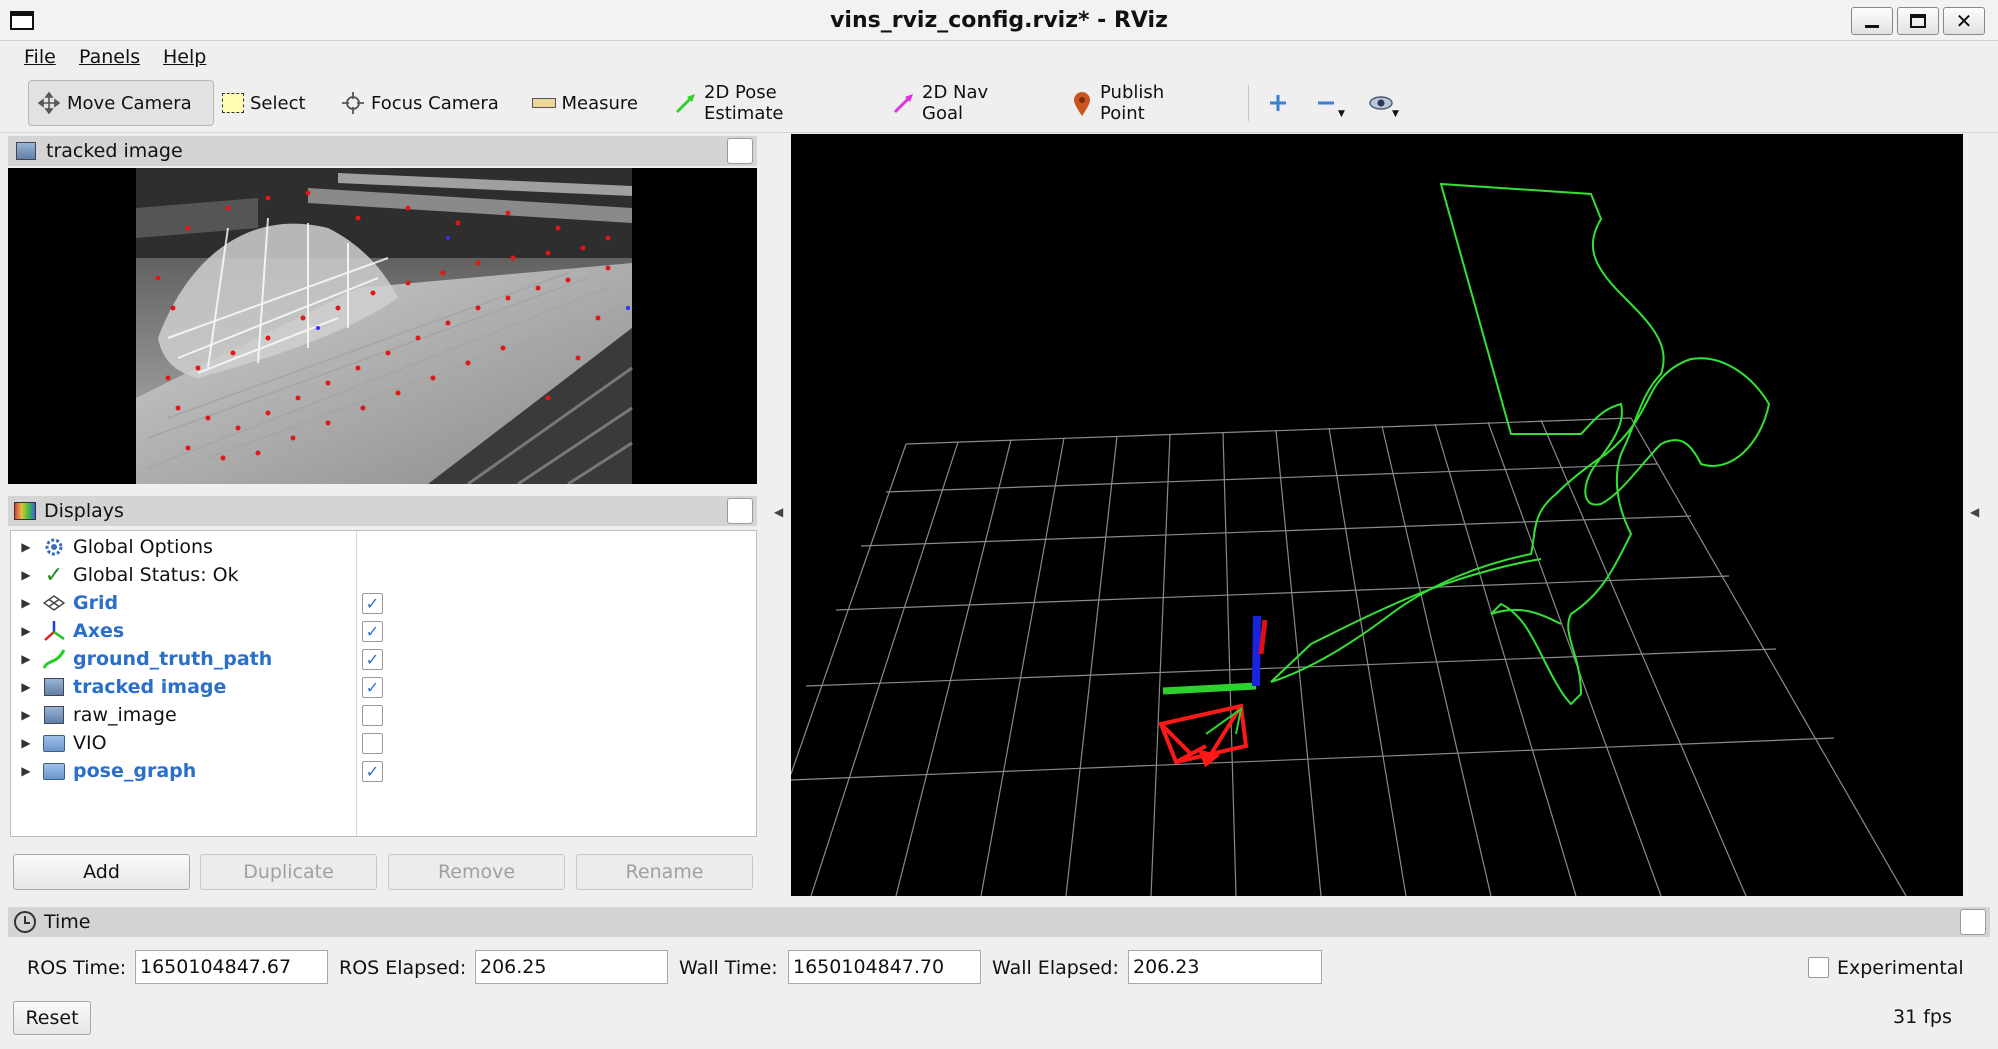 Image resolution: width=1998 pixels, height=1049 pixels. What do you see at coordinates (114, 151) in the screenshot?
I see `panel-title: tracked image` at bounding box center [114, 151].